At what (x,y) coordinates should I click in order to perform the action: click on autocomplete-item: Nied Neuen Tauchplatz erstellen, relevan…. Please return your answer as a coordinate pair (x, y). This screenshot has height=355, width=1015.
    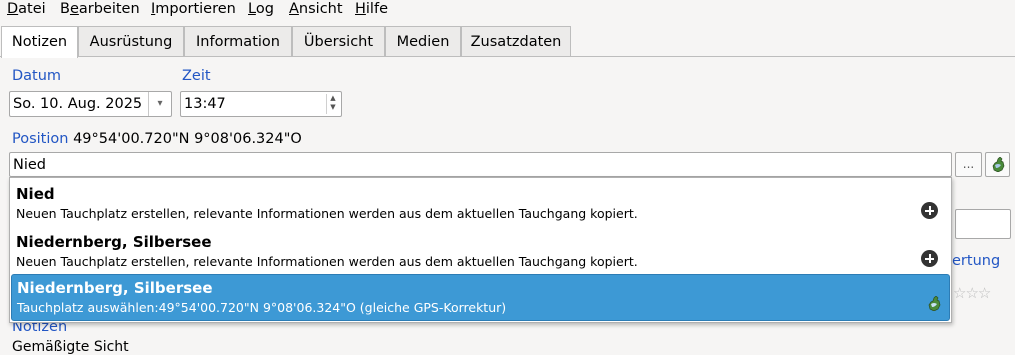
    Looking at the image, I should click on (480, 203).